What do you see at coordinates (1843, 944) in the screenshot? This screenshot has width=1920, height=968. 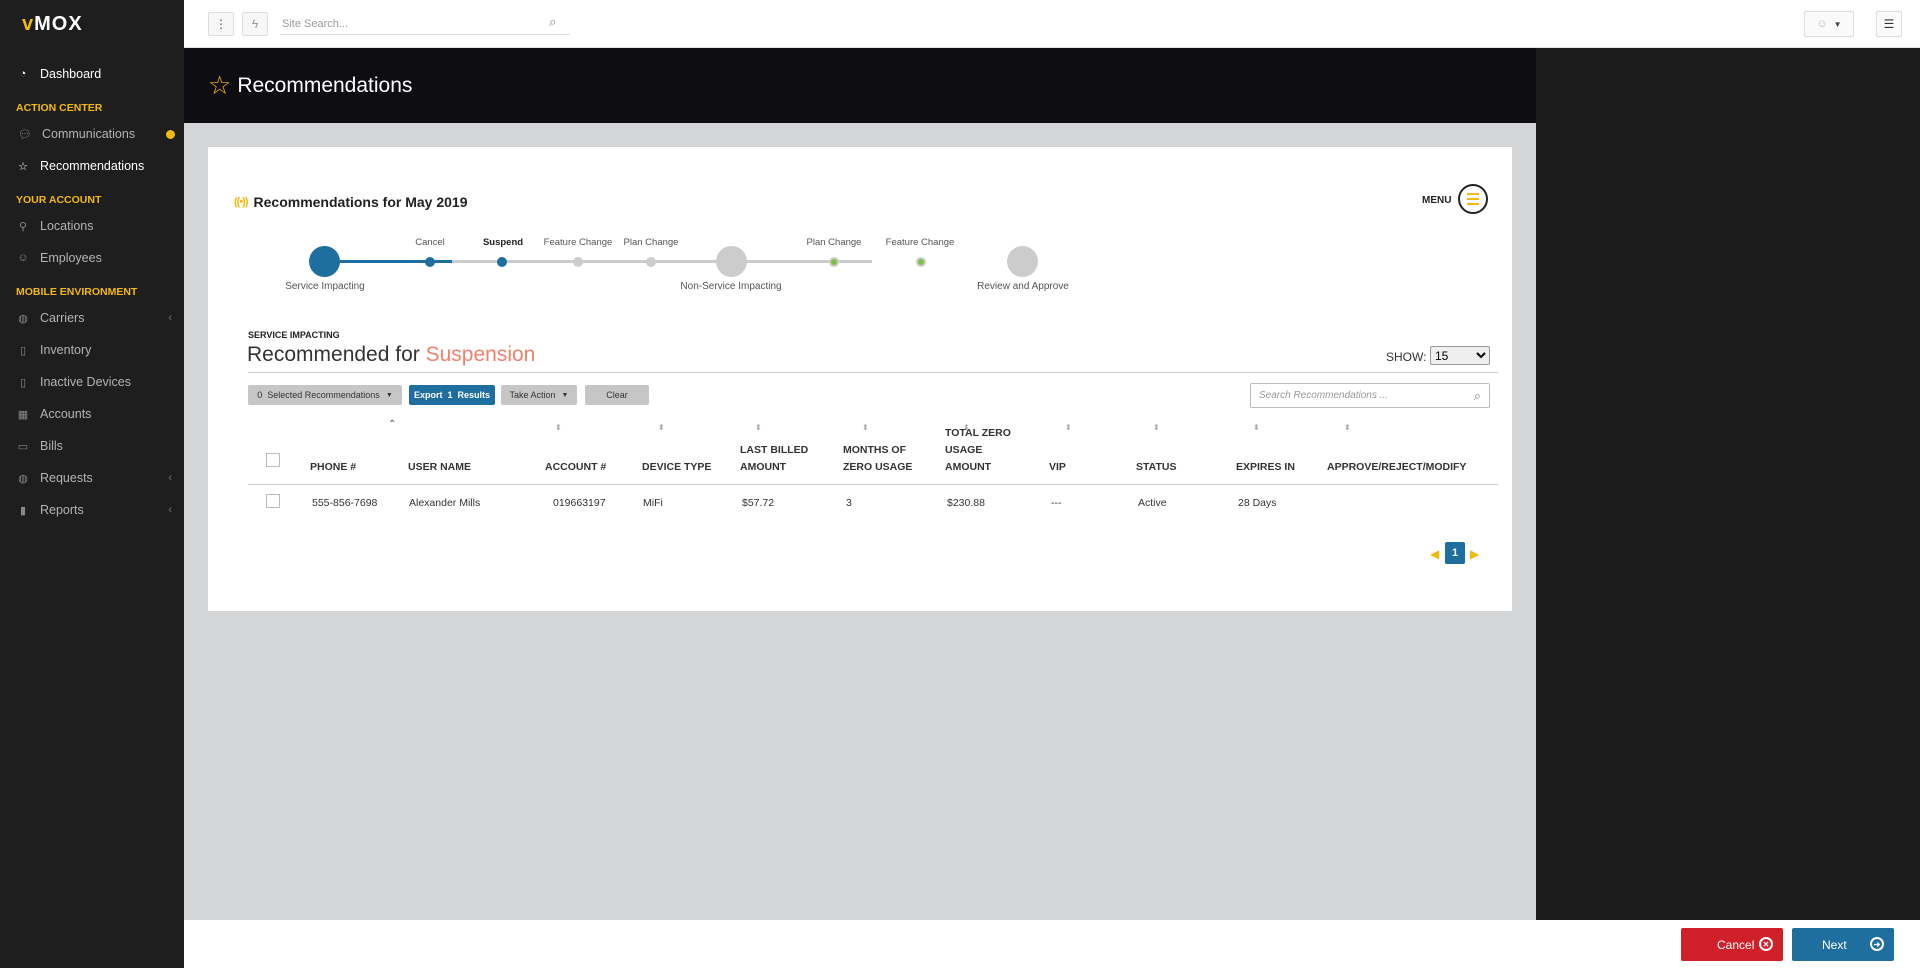 I see `next-button: Next ➜` at bounding box center [1843, 944].